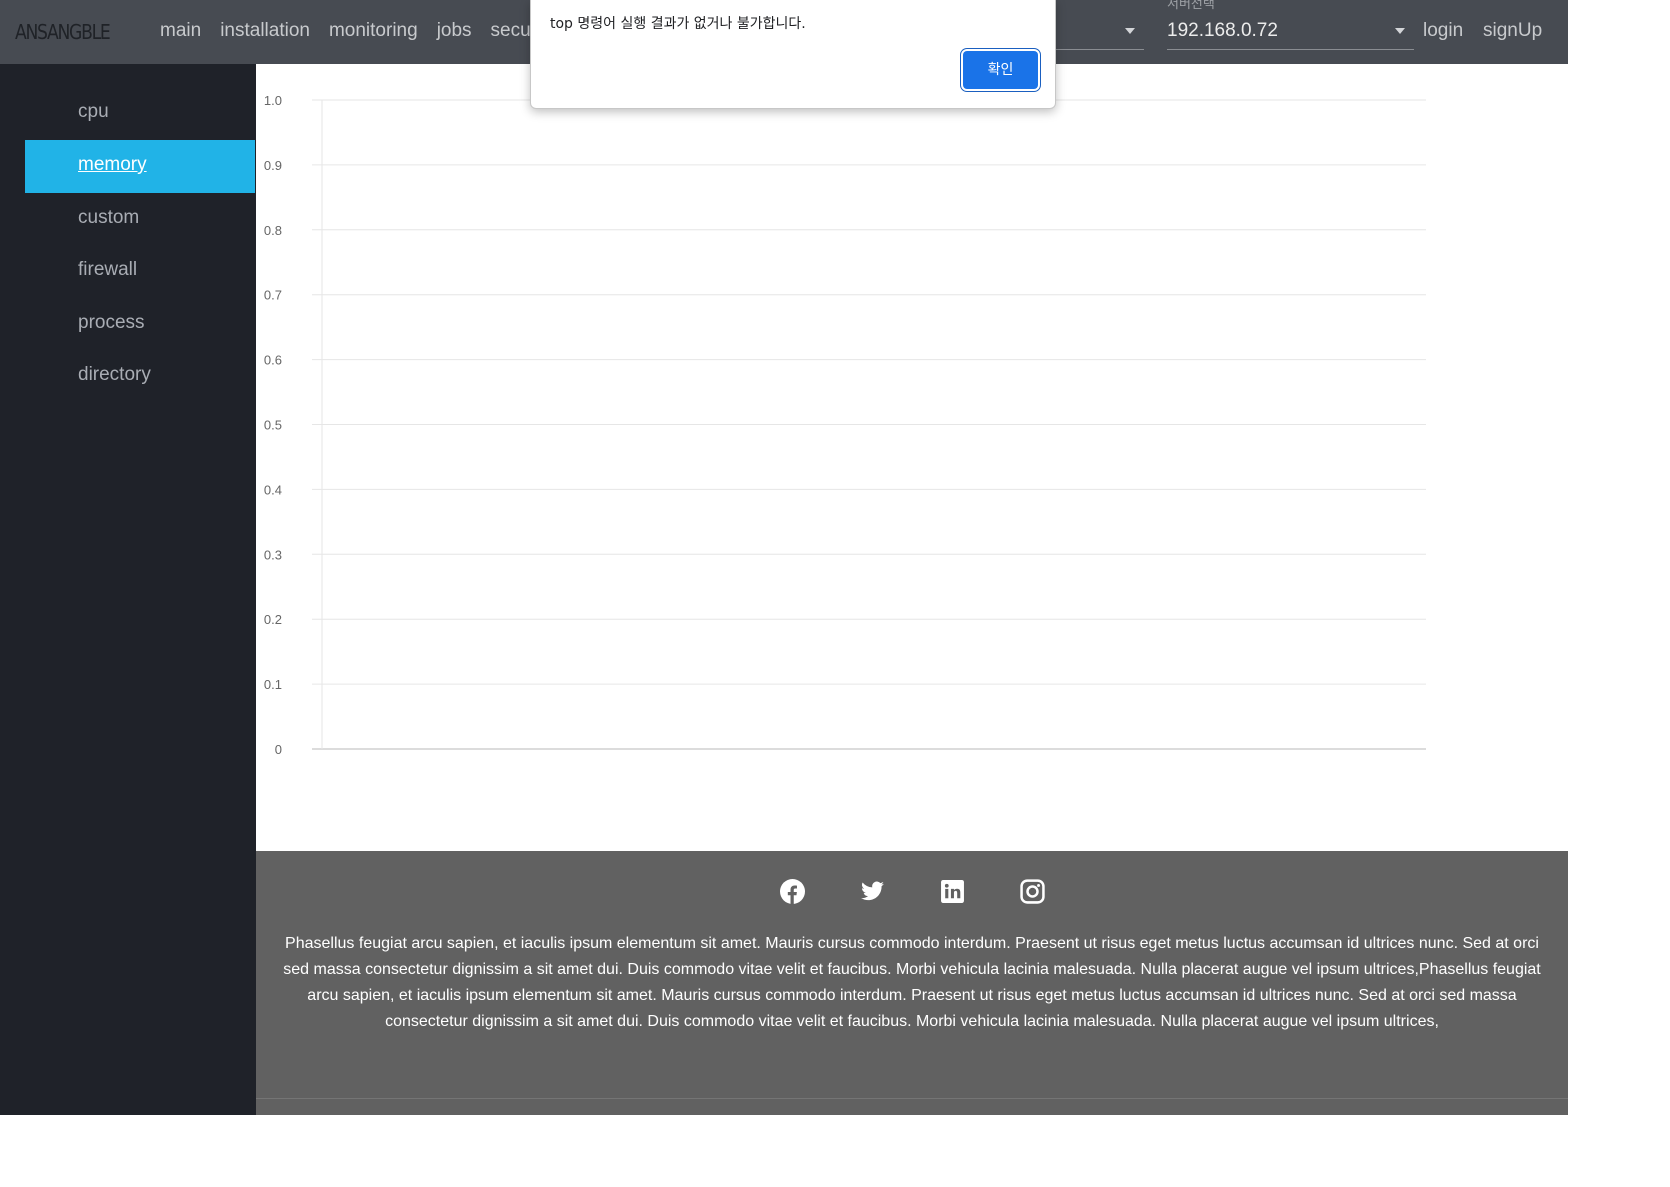 This screenshot has width=1670, height=1187. What do you see at coordinates (93, 111) in the screenshot?
I see `sidebar-item-label: cpu` at bounding box center [93, 111].